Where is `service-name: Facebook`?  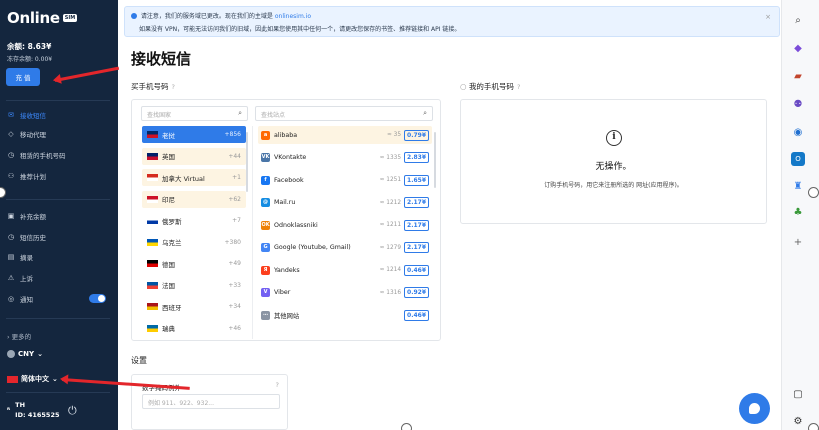 service-name: Facebook is located at coordinates (289, 180).